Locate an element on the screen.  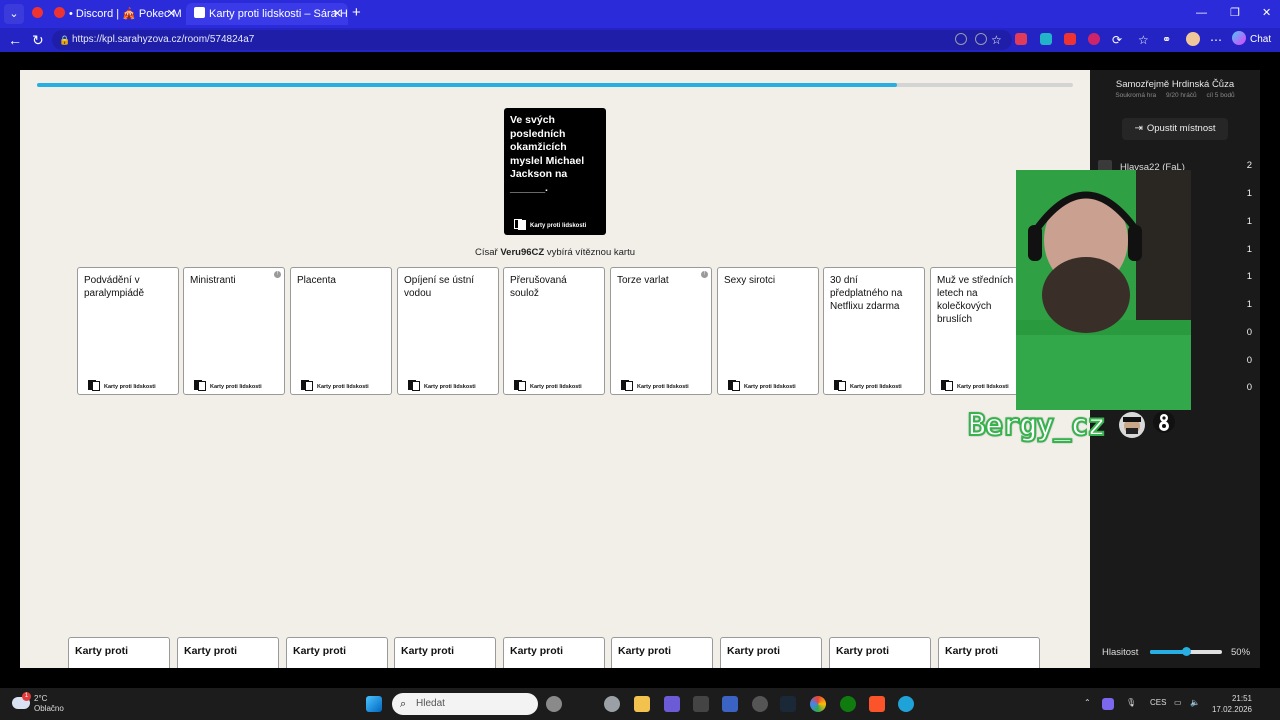
tab-karty: Karty proti lidskosti – Sára Hýžová ✕ is located at coordinates (267, 14).